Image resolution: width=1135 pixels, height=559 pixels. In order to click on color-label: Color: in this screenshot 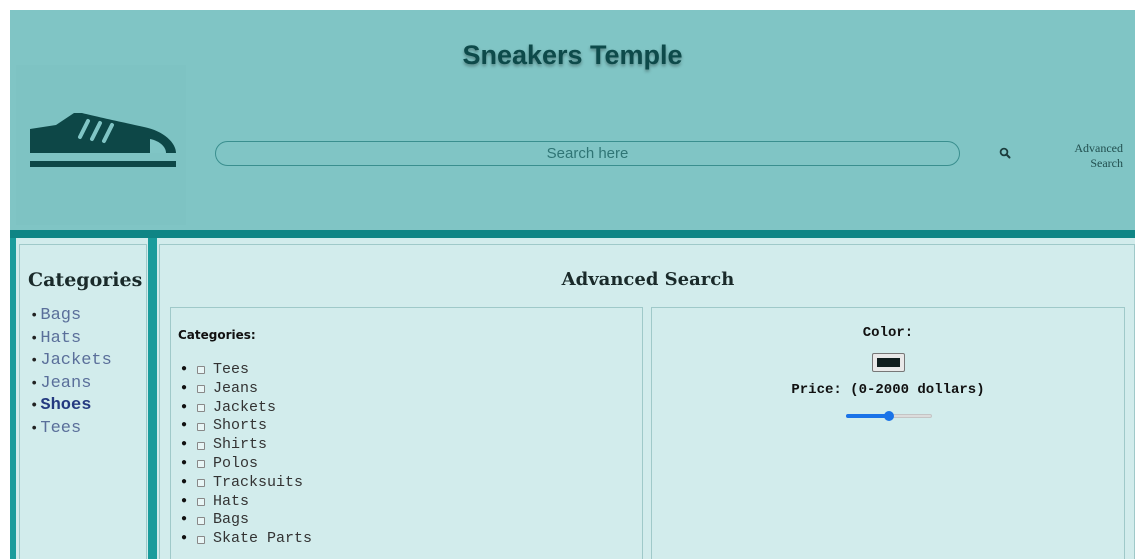, I will do `click(888, 333)`.